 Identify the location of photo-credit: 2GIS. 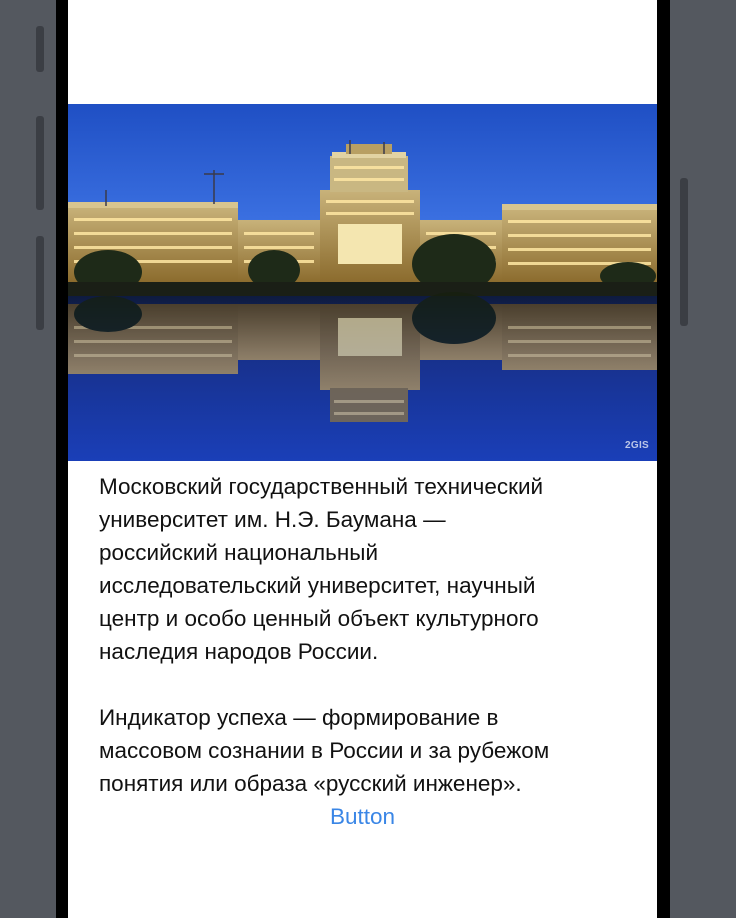
(637, 445).